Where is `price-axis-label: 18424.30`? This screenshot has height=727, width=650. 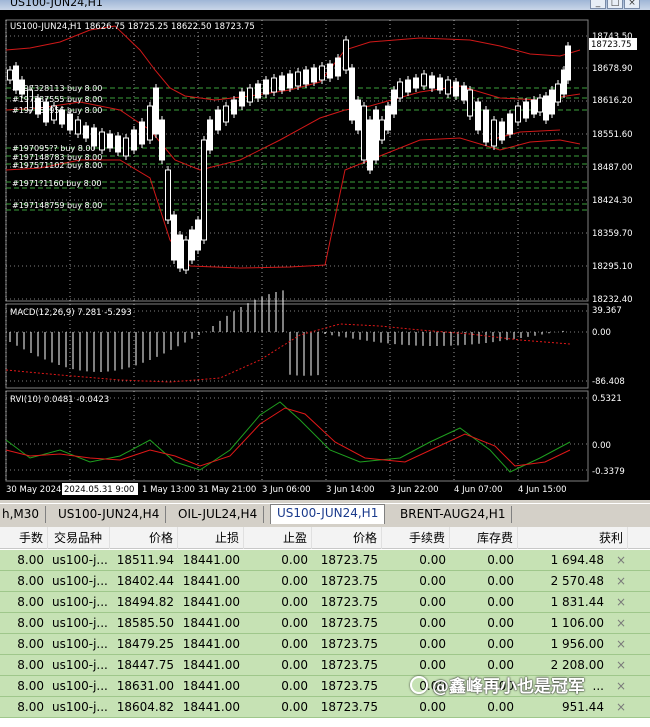
price-axis-label: 18424.30 is located at coordinates (612, 201).